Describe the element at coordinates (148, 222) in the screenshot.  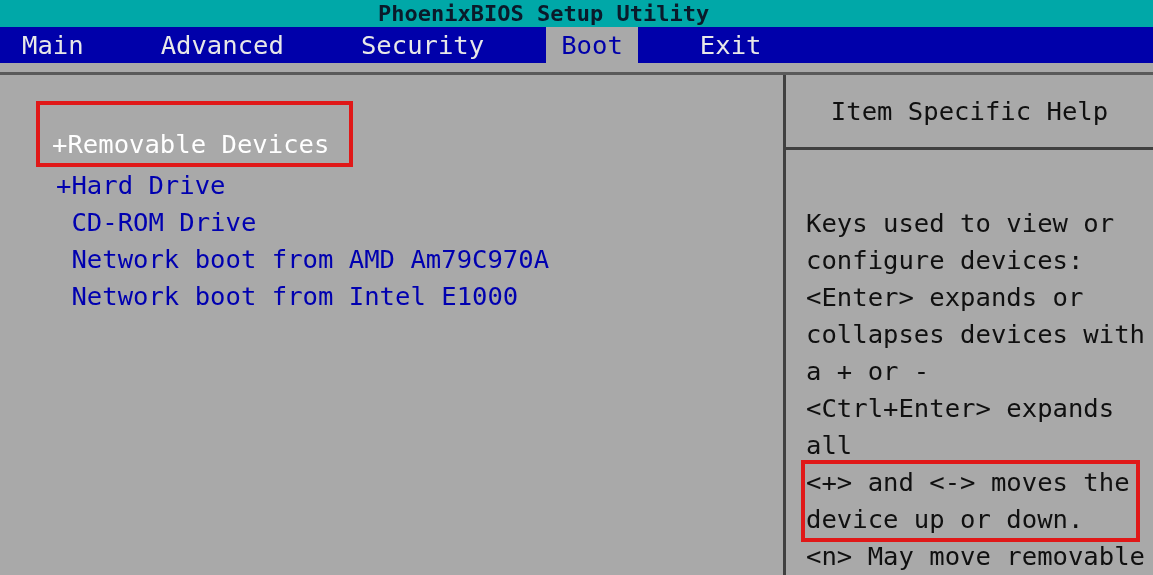
I see `boot-device-item: CD-ROM Drive` at that location.